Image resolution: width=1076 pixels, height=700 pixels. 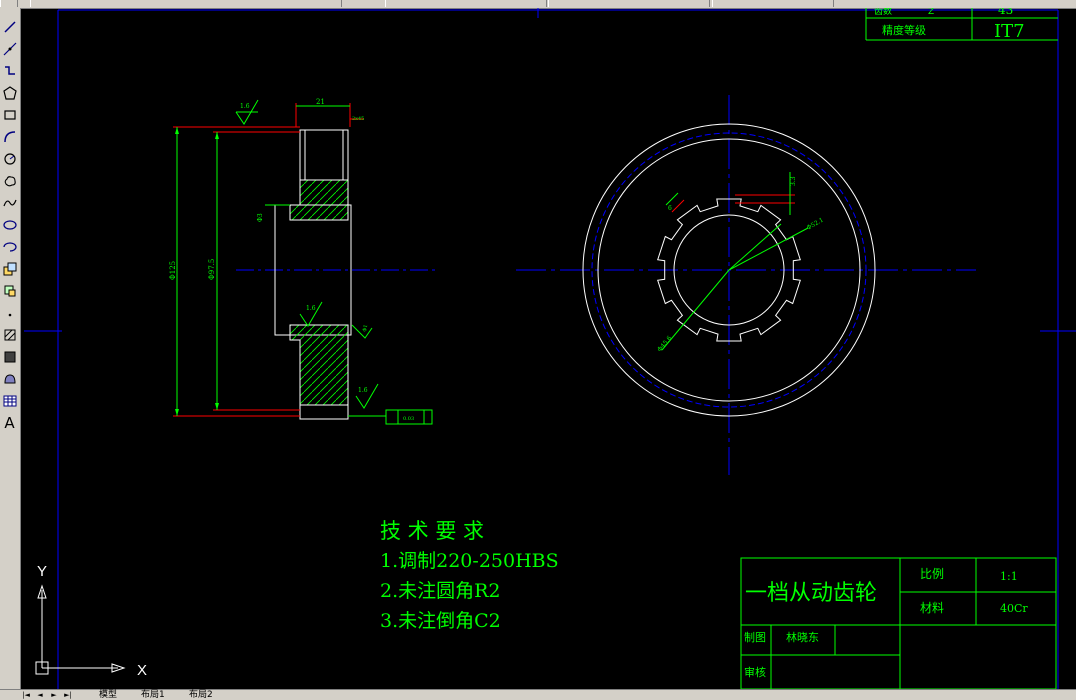 What do you see at coordinates (9, 49) in the screenshot?
I see `construction-line-tool-icon` at bounding box center [9, 49].